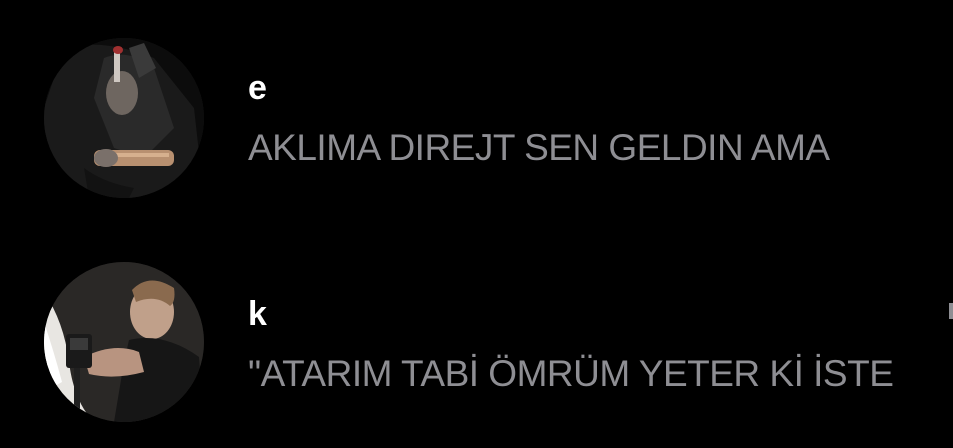 This screenshot has width=953, height=448. Describe the element at coordinates (539, 147) in the screenshot. I see `message-preview: AKLIMA DIREJT SEN GELDIN AMA` at that location.